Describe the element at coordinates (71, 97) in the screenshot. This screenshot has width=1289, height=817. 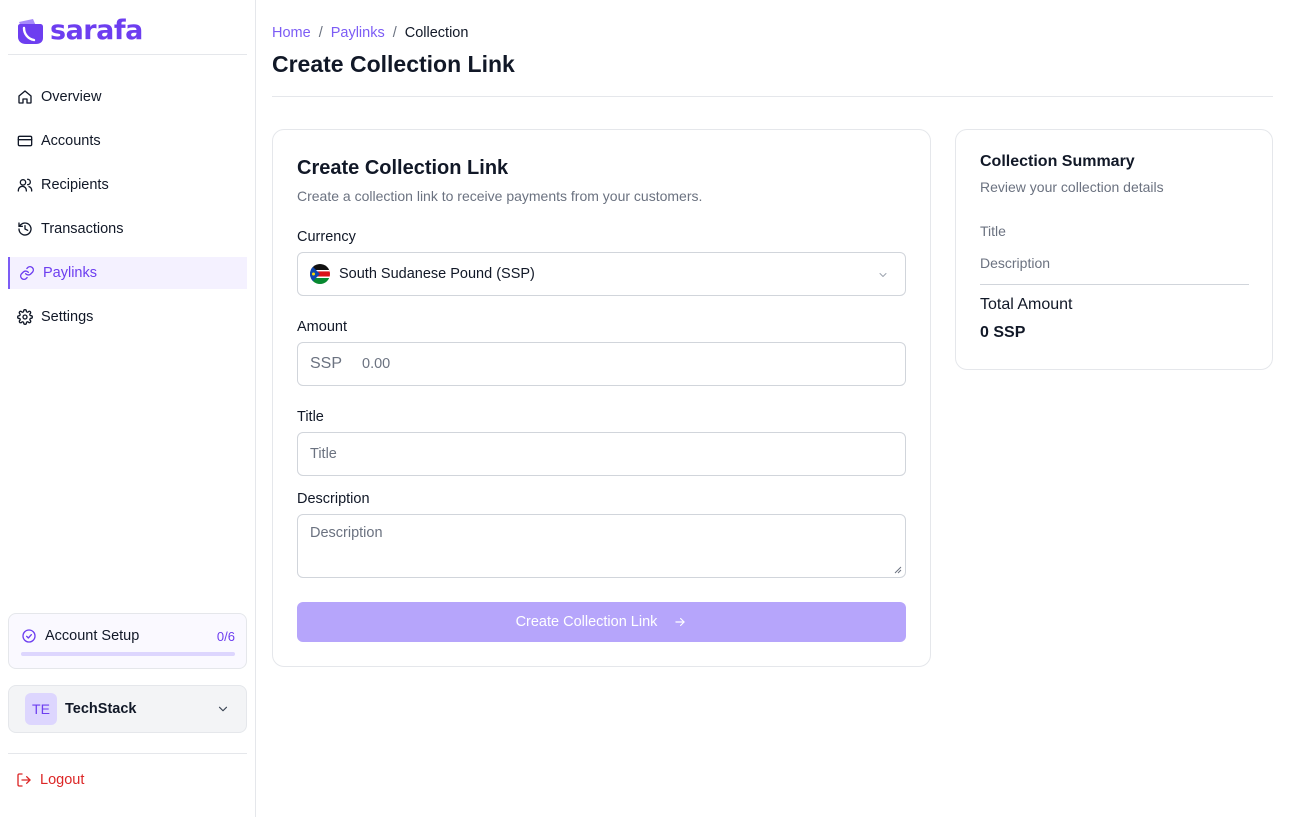
I see `sidebar-item-label: Overview` at that location.